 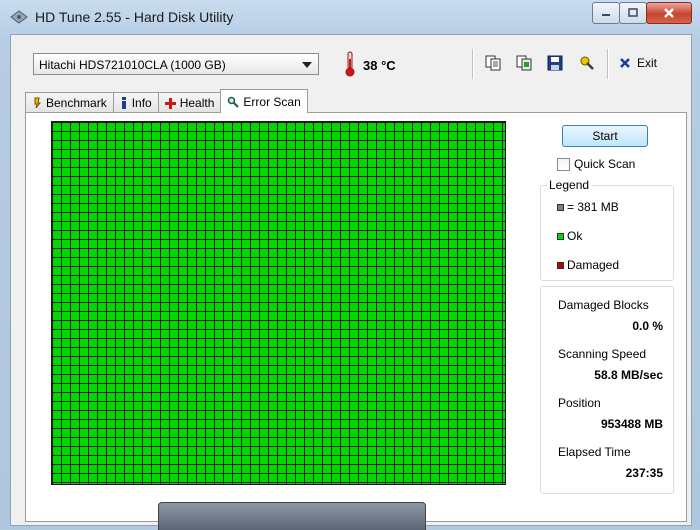 What do you see at coordinates (76, 103) in the screenshot?
I see `tab-label: Benchmark` at bounding box center [76, 103].